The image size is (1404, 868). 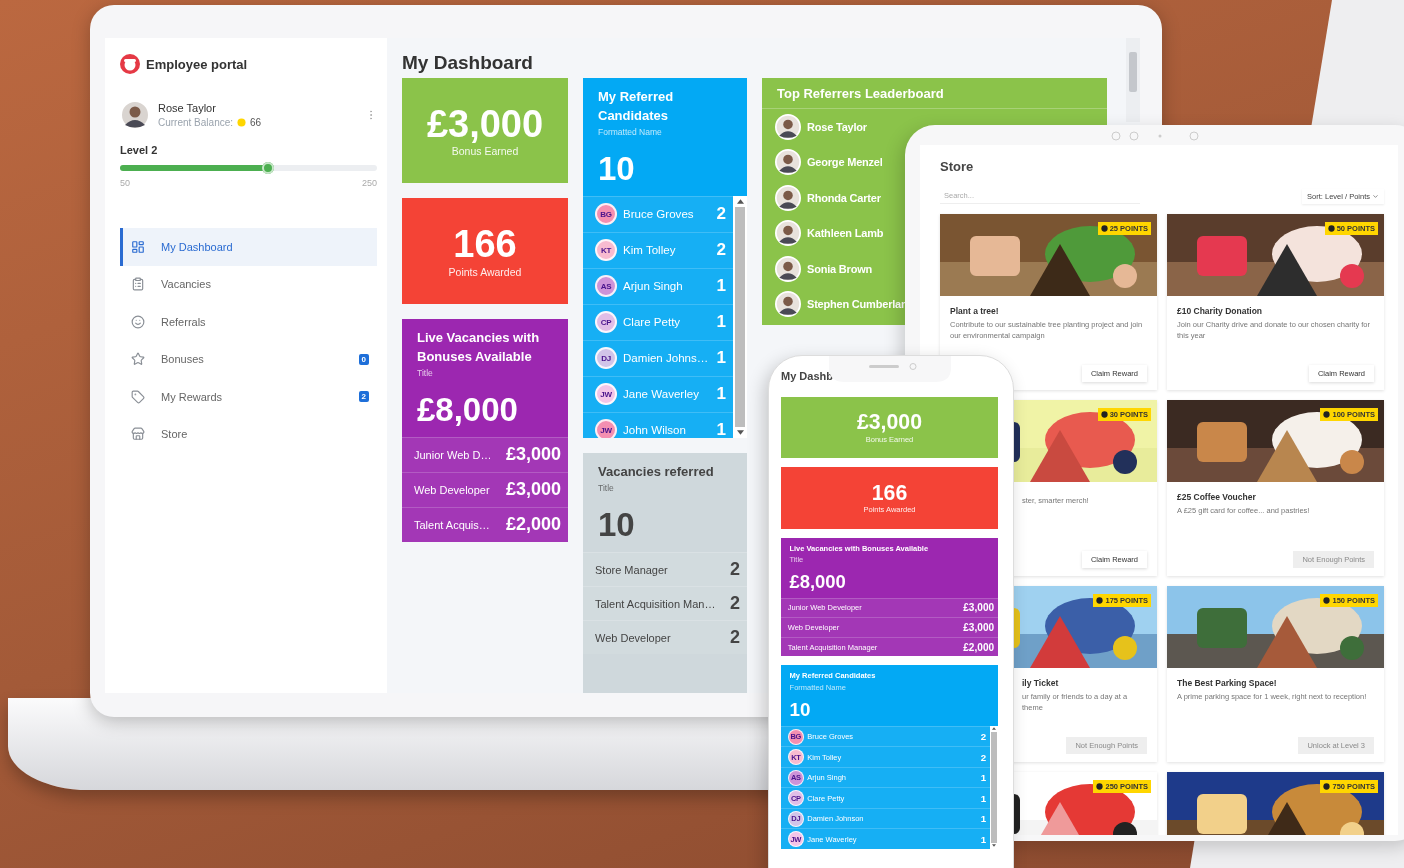 What do you see at coordinates (138, 359) in the screenshot?
I see `star-icon` at bounding box center [138, 359].